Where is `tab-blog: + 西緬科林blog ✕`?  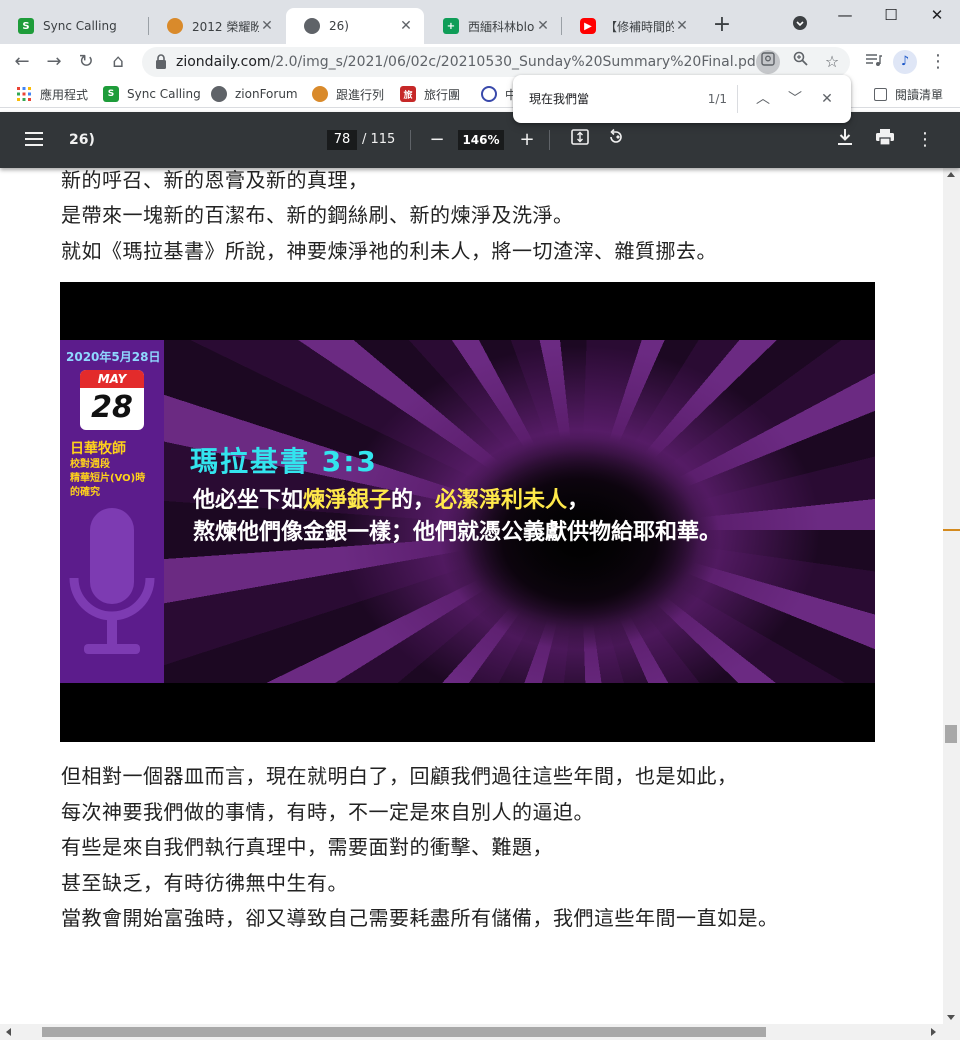
tab-blog: + 西緬科林blog ✕ is located at coordinates (493, 26).